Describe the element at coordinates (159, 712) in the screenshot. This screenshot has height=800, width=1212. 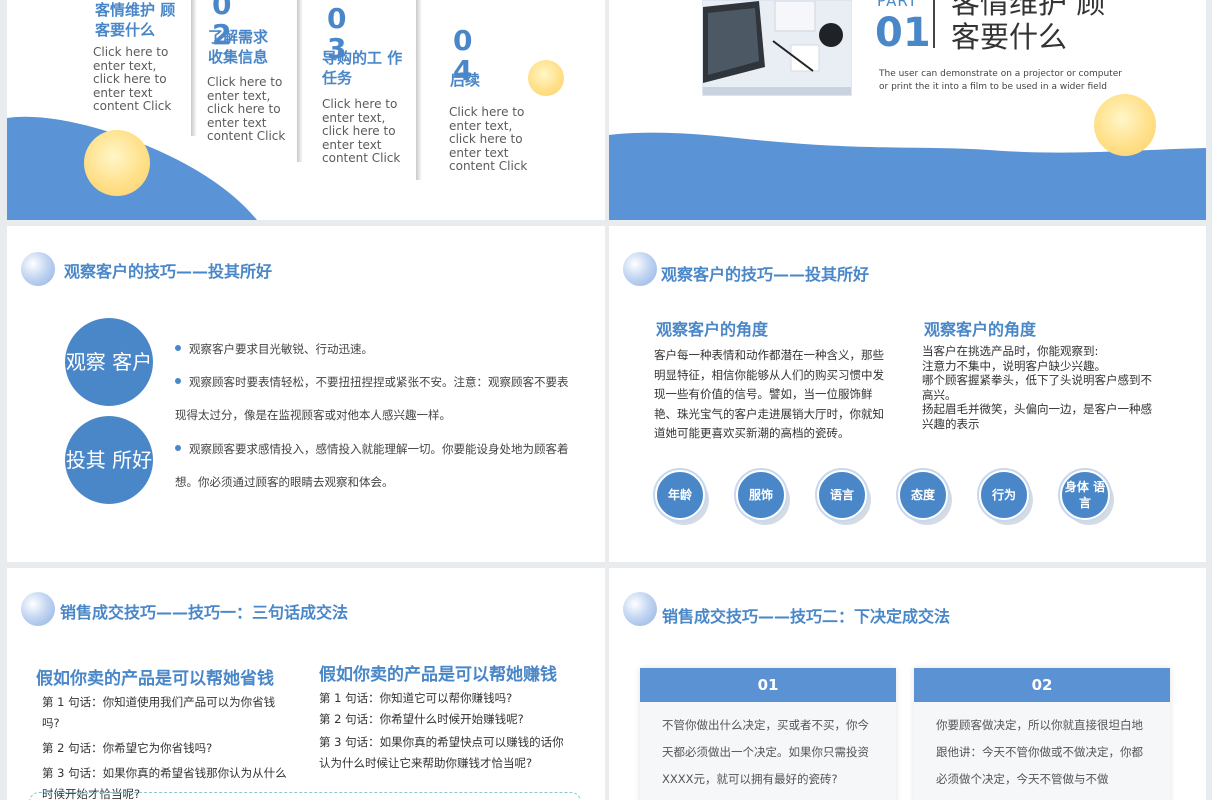
I see `sentence-line: 第 1 句话：你知道使用我们产品可以为你省钱吗?` at that location.